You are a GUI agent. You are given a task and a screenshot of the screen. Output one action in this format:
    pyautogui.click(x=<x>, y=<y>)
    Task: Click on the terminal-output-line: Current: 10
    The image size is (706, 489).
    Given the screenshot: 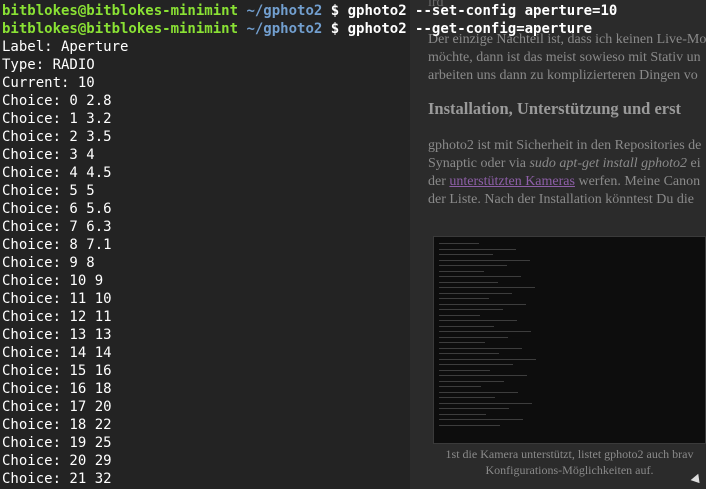 What is the action you would take?
    pyautogui.click(x=48, y=83)
    